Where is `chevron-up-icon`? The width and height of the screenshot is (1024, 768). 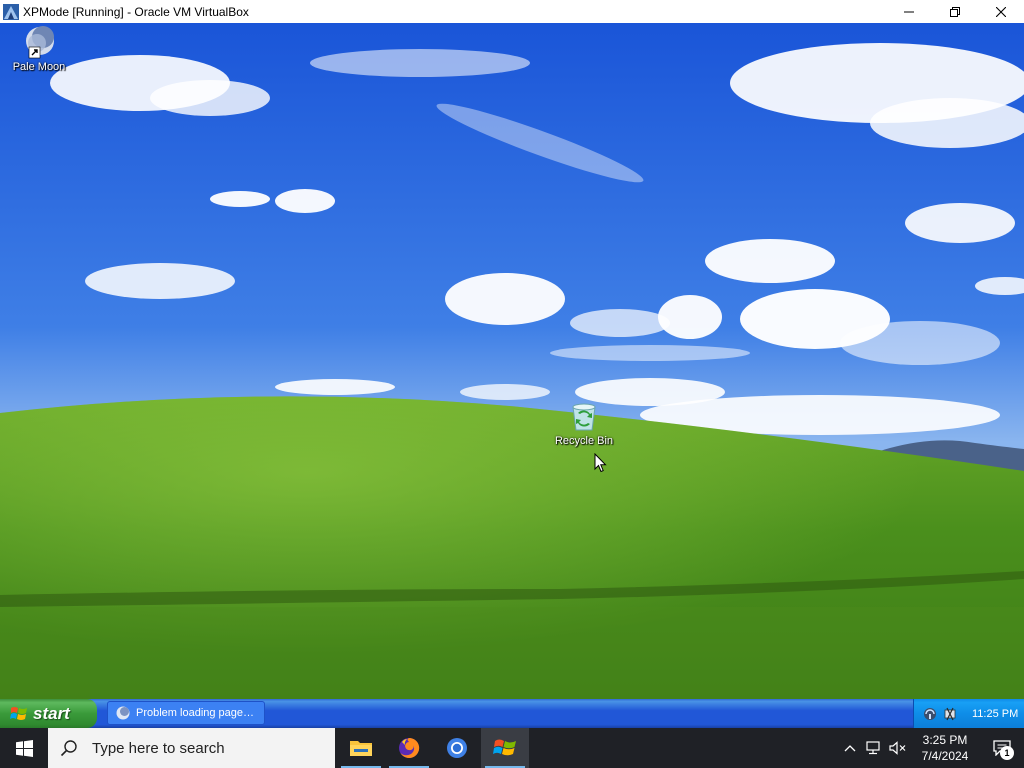 chevron-up-icon is located at coordinates (850, 748).